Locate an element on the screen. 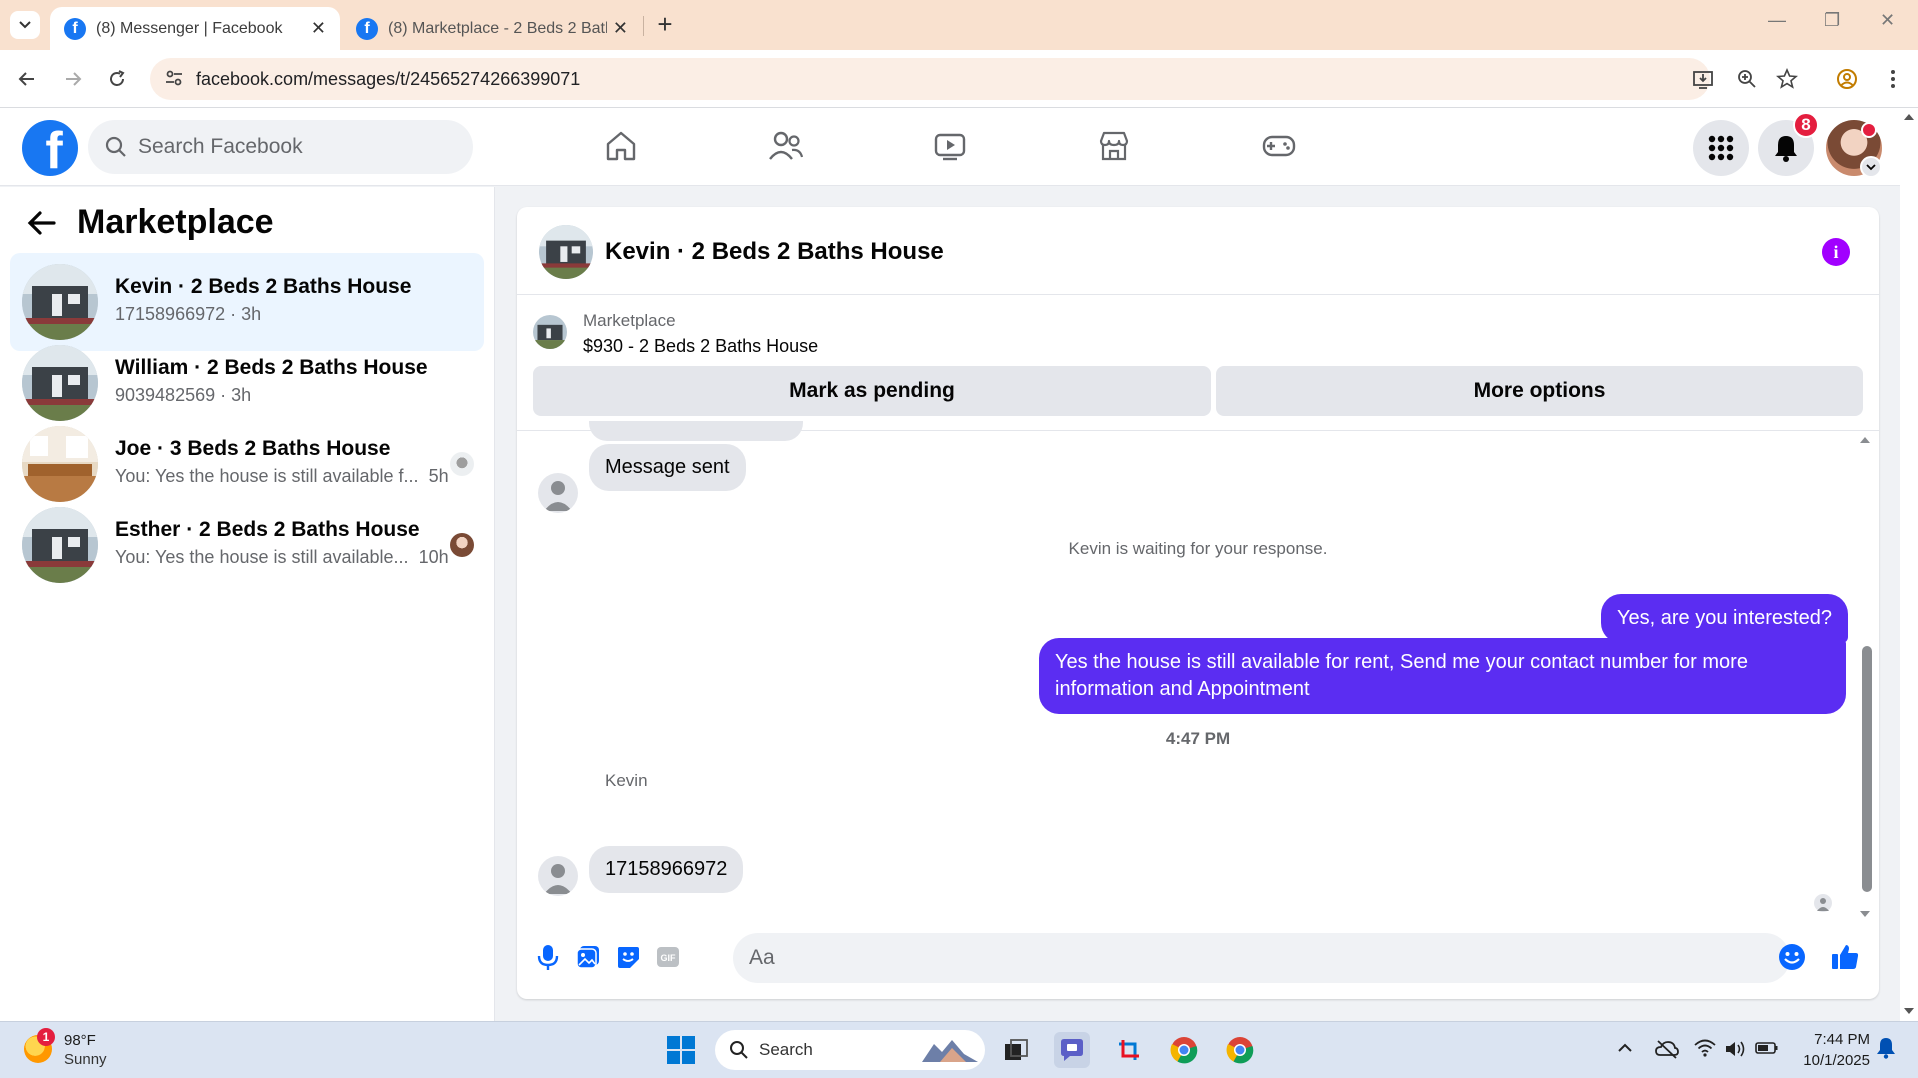  new-tab-button: + is located at coordinates (665, 24).